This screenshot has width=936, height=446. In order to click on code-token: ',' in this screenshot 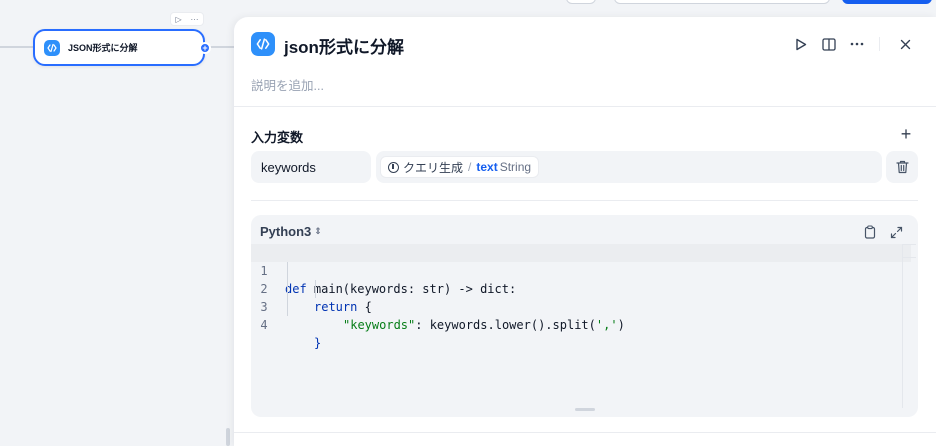, I will do `click(606, 325)`.